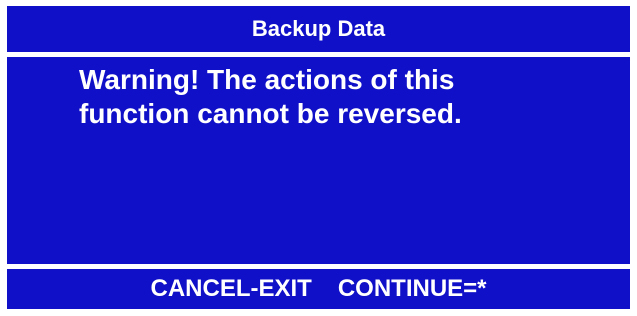 The height and width of the screenshot is (316, 637). I want to click on footer-bar: CANCEL-EXIT CONTINUE=*, so click(318, 289).